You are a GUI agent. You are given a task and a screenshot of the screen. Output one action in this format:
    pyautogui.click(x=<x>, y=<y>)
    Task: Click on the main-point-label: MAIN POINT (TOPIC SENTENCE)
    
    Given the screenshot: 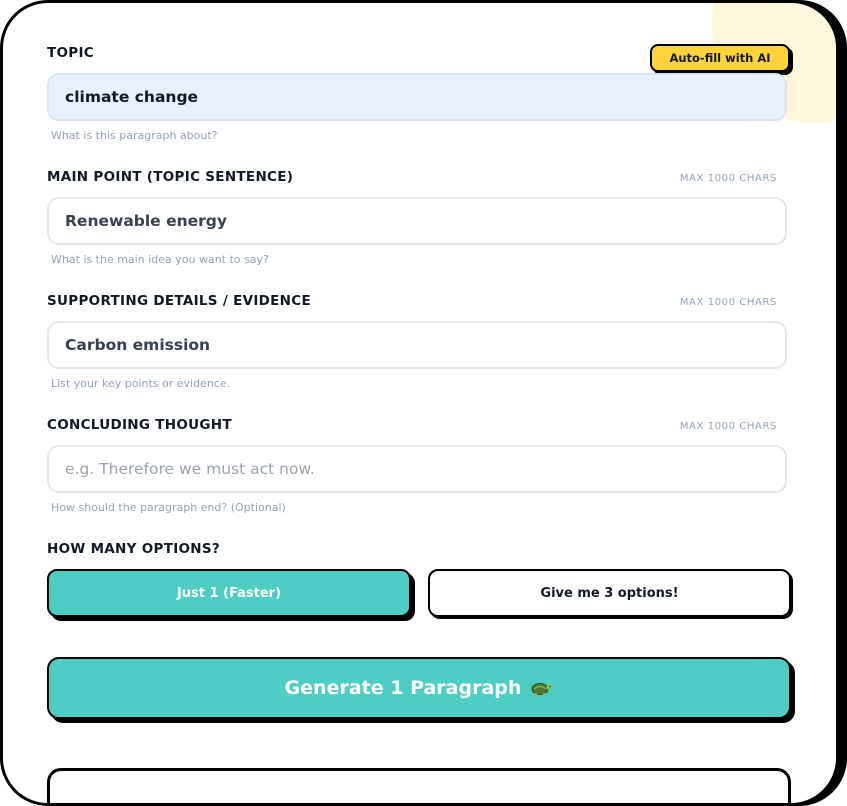 What is the action you would take?
    pyautogui.click(x=170, y=177)
    